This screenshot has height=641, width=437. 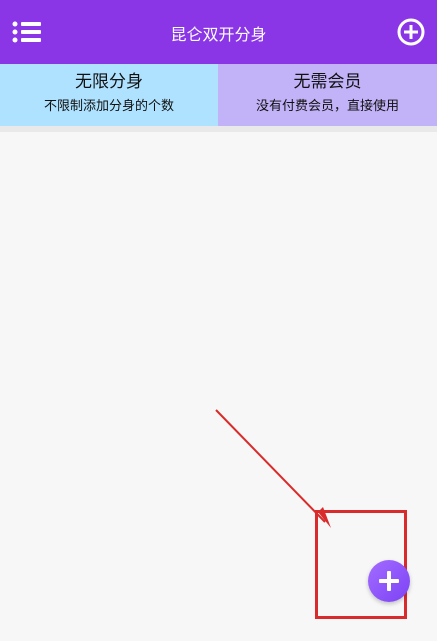 I want to click on feature-card-unlimited: 无限分身 不限制添加分身的个数, so click(x=109, y=95).